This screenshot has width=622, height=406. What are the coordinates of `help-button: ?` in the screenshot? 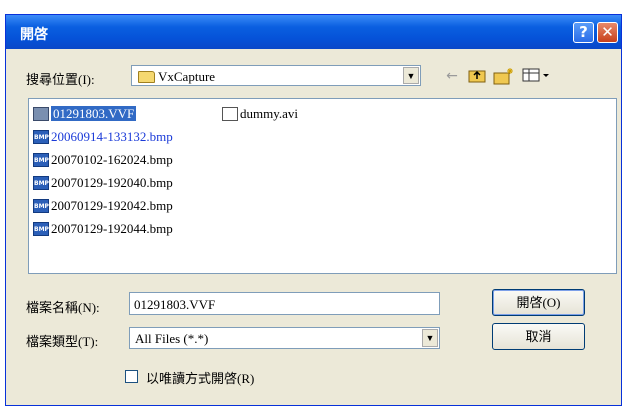 It's located at (583, 32).